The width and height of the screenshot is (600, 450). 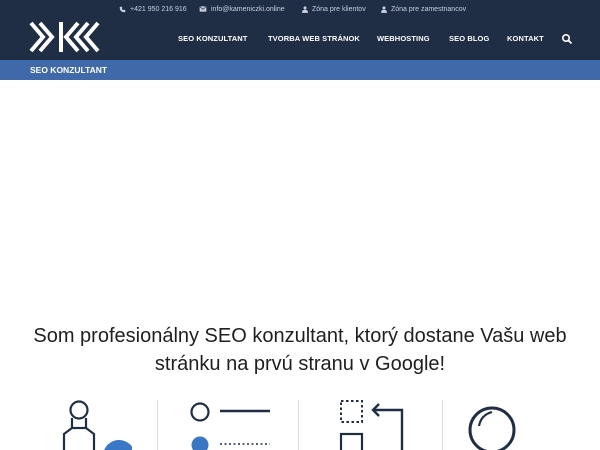 What do you see at coordinates (492, 428) in the screenshot?
I see `magnifier-circle-icon` at bounding box center [492, 428].